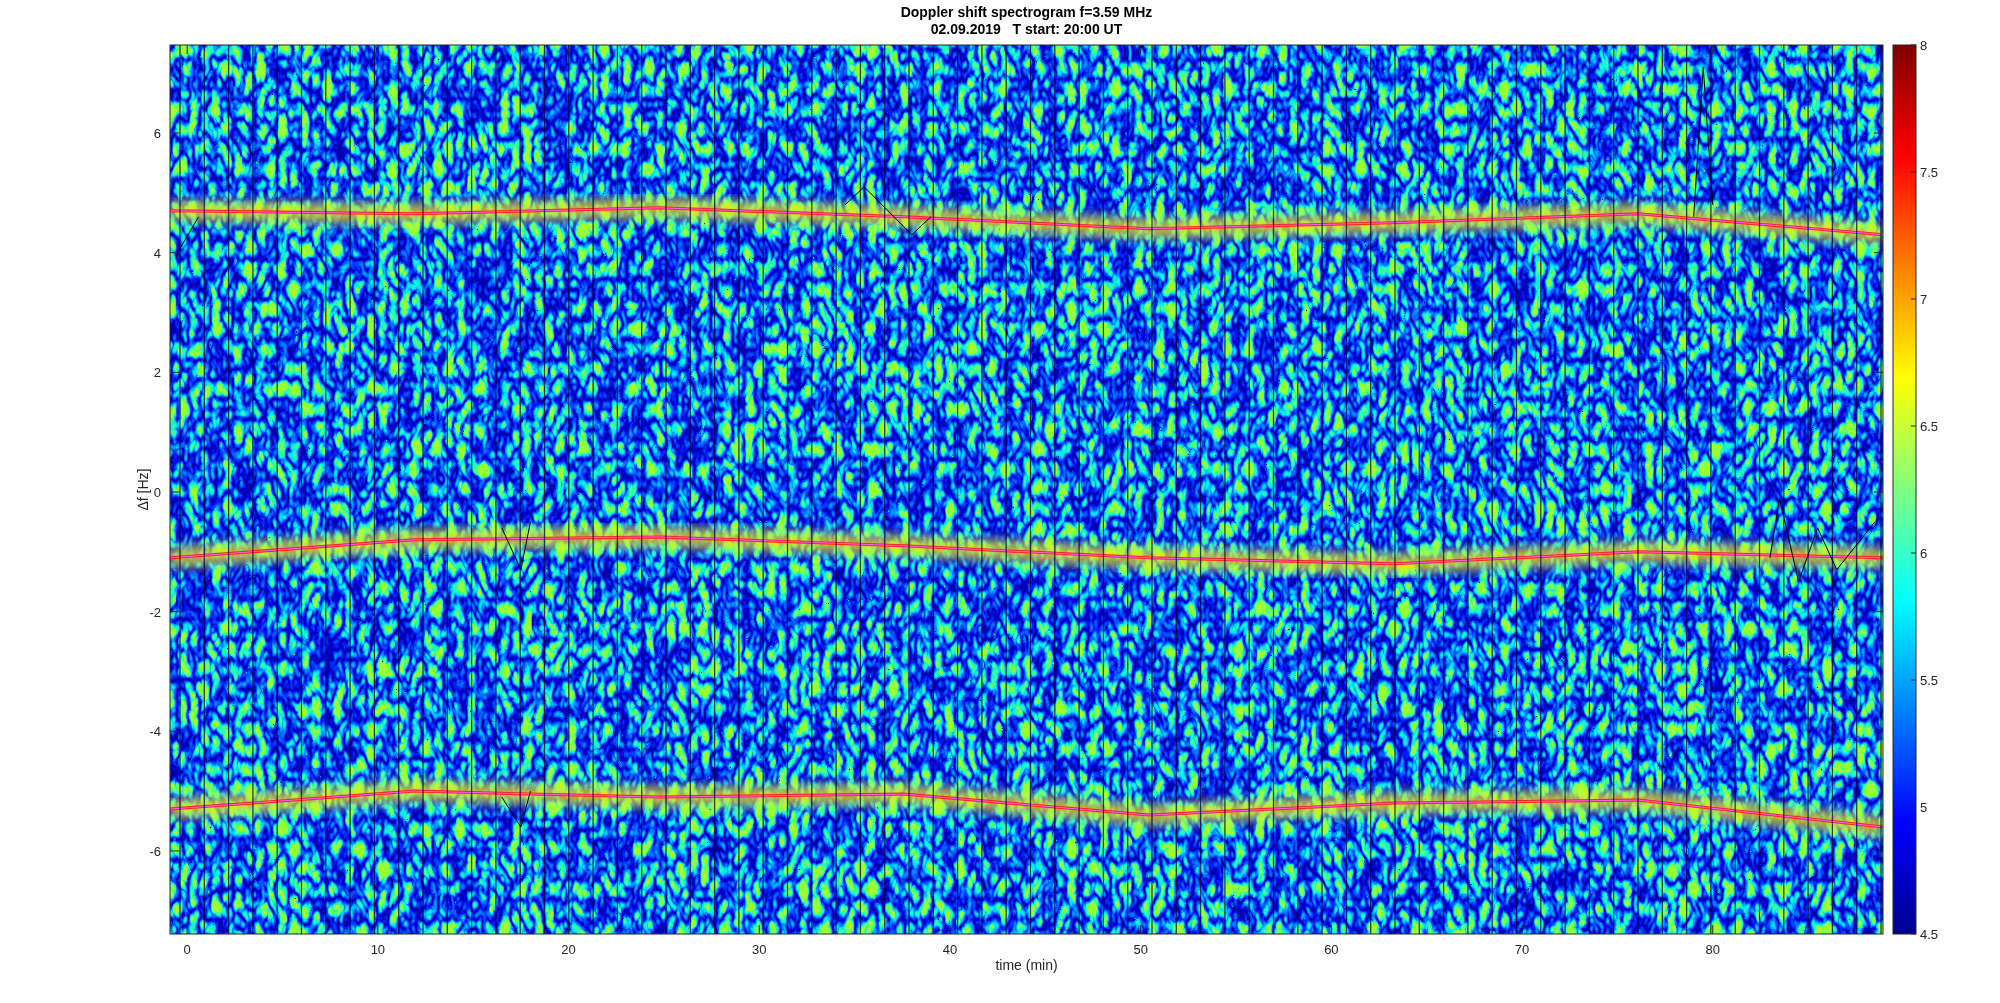 The width and height of the screenshot is (2000, 1003). Describe the element at coordinates (1924, 299) in the screenshot. I see `colorbar-tick-label: 7` at that location.